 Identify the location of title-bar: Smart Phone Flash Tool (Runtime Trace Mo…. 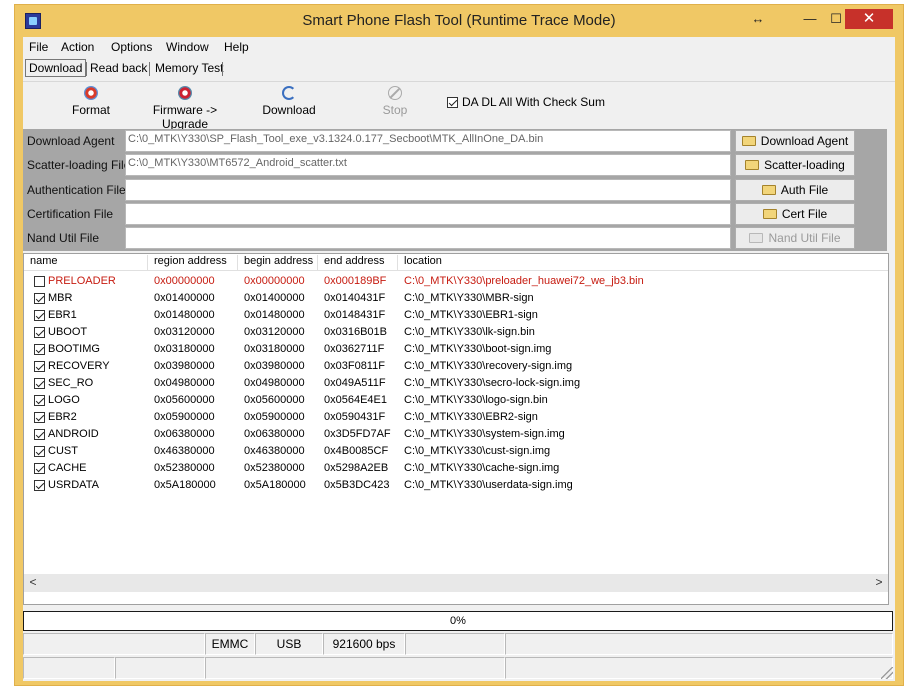
(459, 22).